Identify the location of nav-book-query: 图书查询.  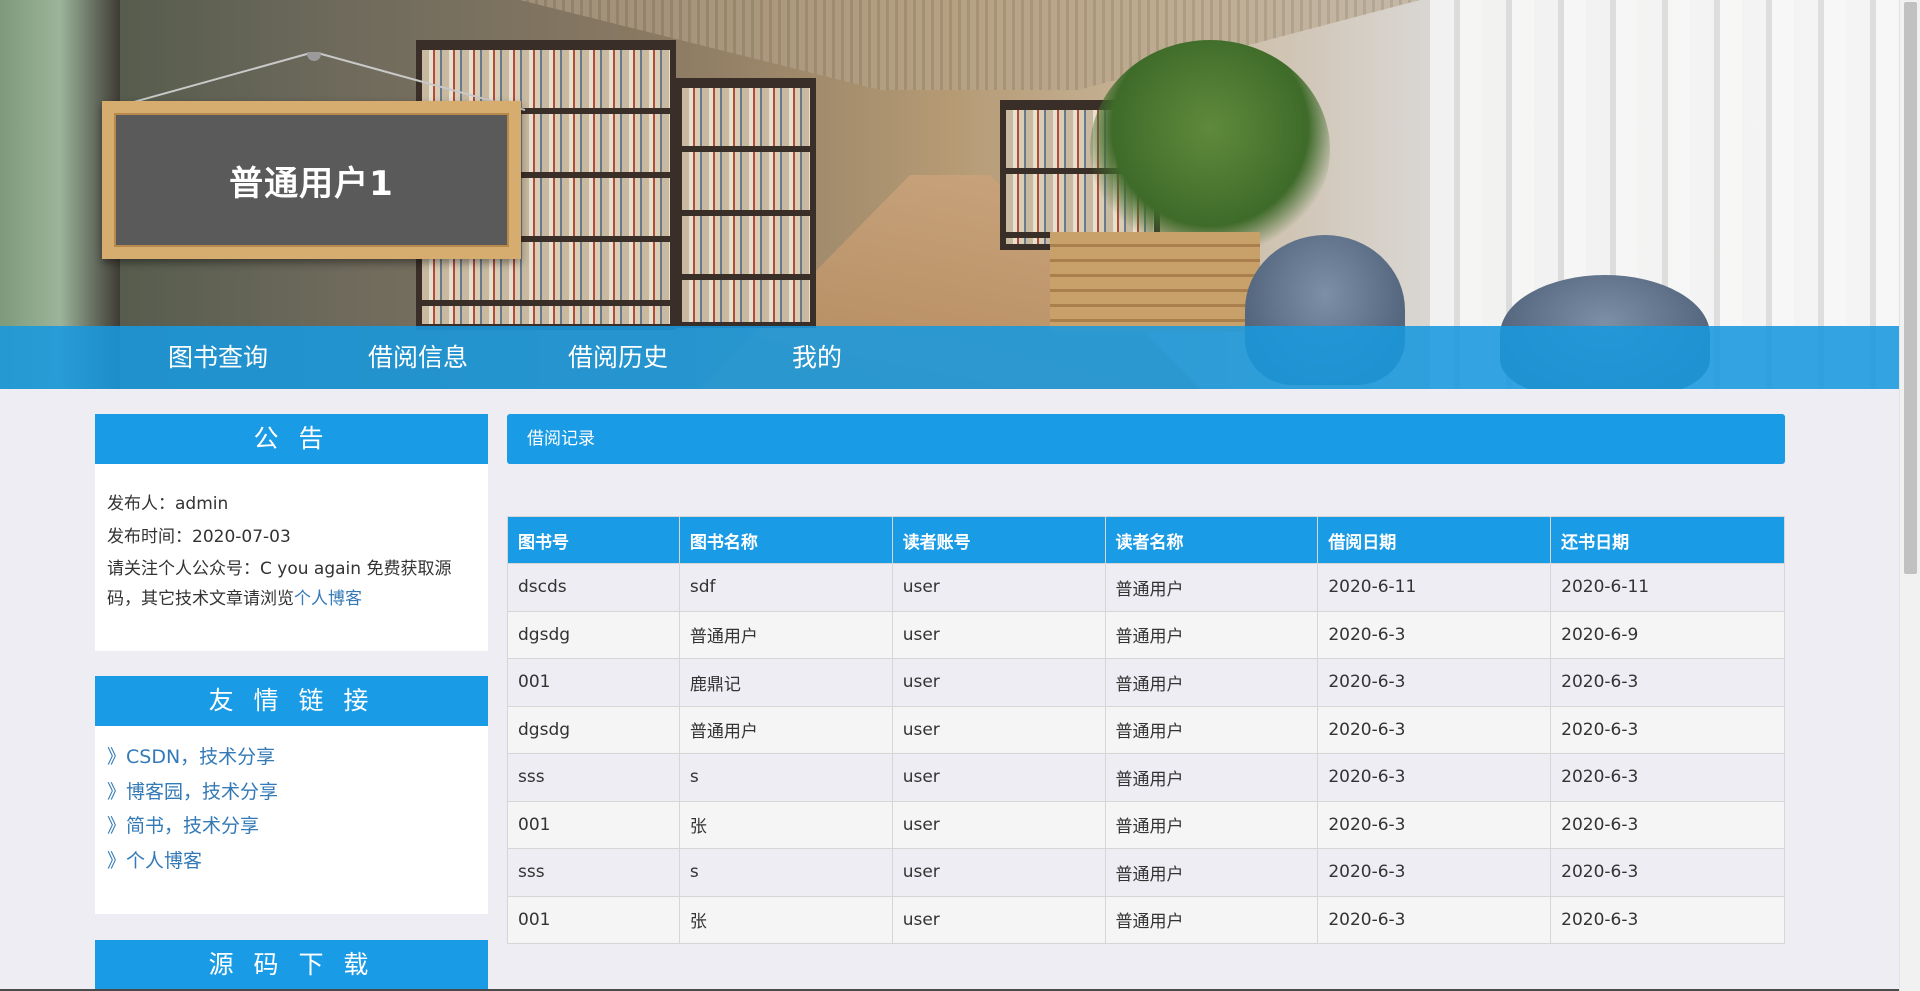
(218, 357).